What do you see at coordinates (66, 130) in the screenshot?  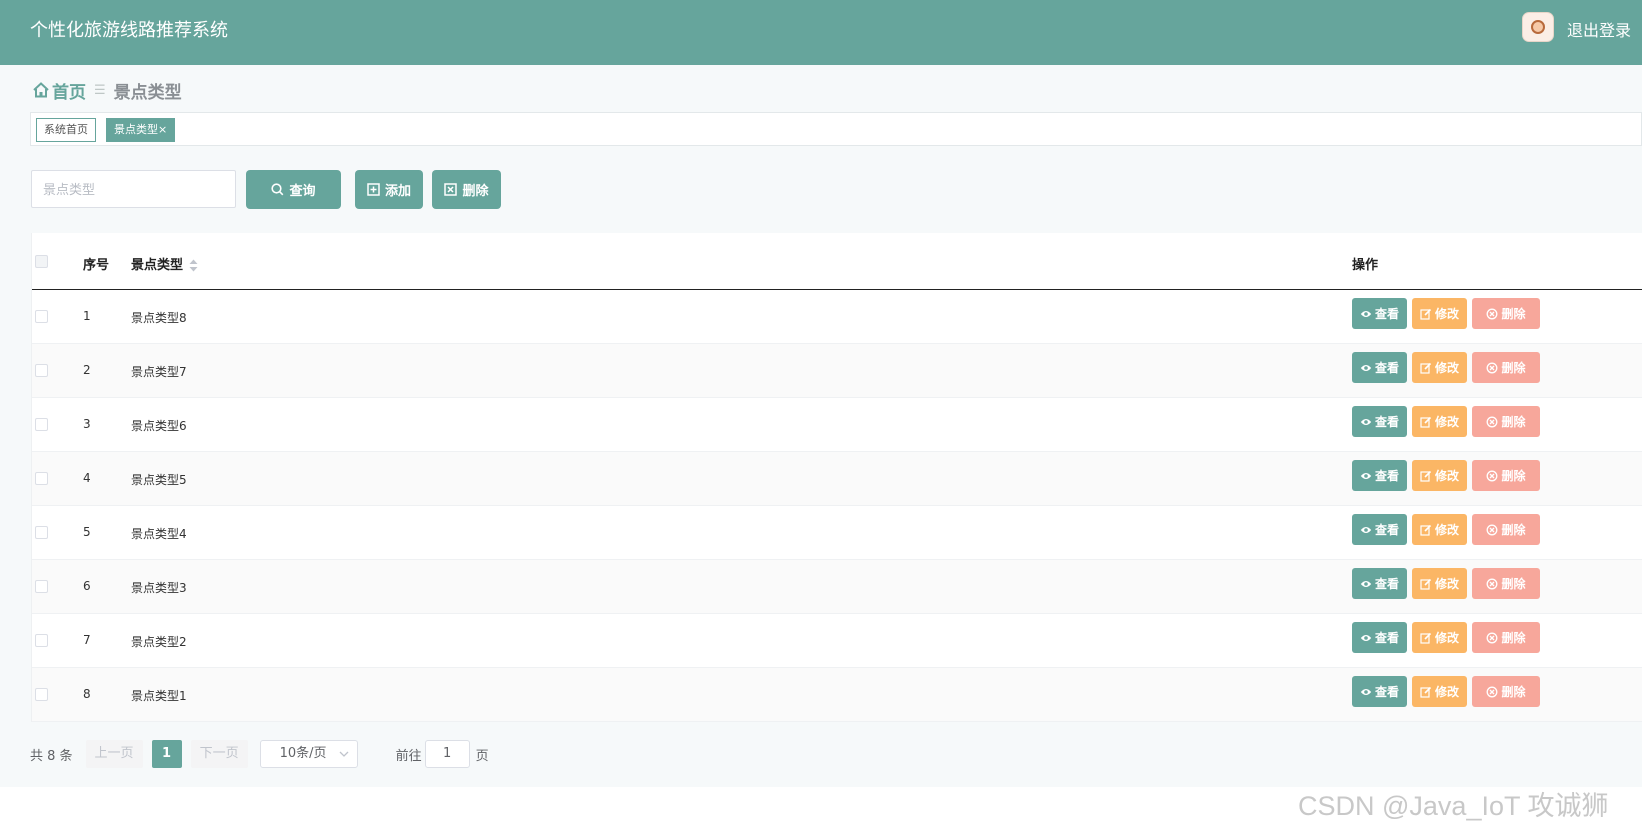 I see `tag-home: 系统首页` at bounding box center [66, 130].